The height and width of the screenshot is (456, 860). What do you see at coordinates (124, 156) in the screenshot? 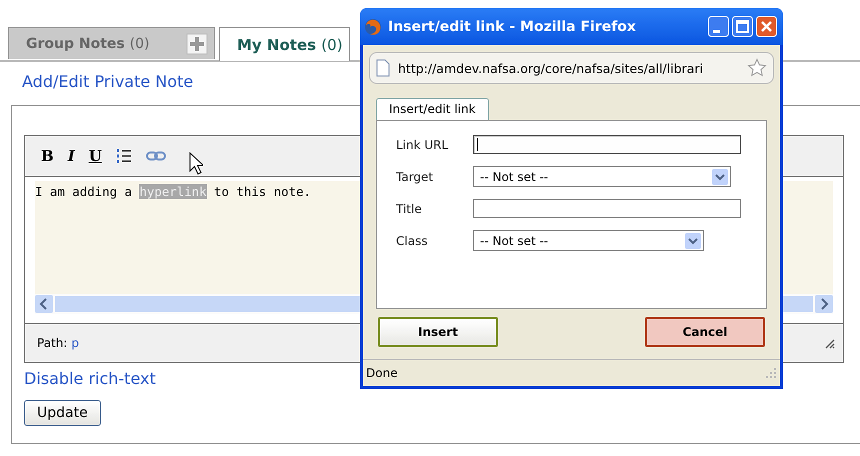
I see `numbered-list-icon` at bounding box center [124, 156].